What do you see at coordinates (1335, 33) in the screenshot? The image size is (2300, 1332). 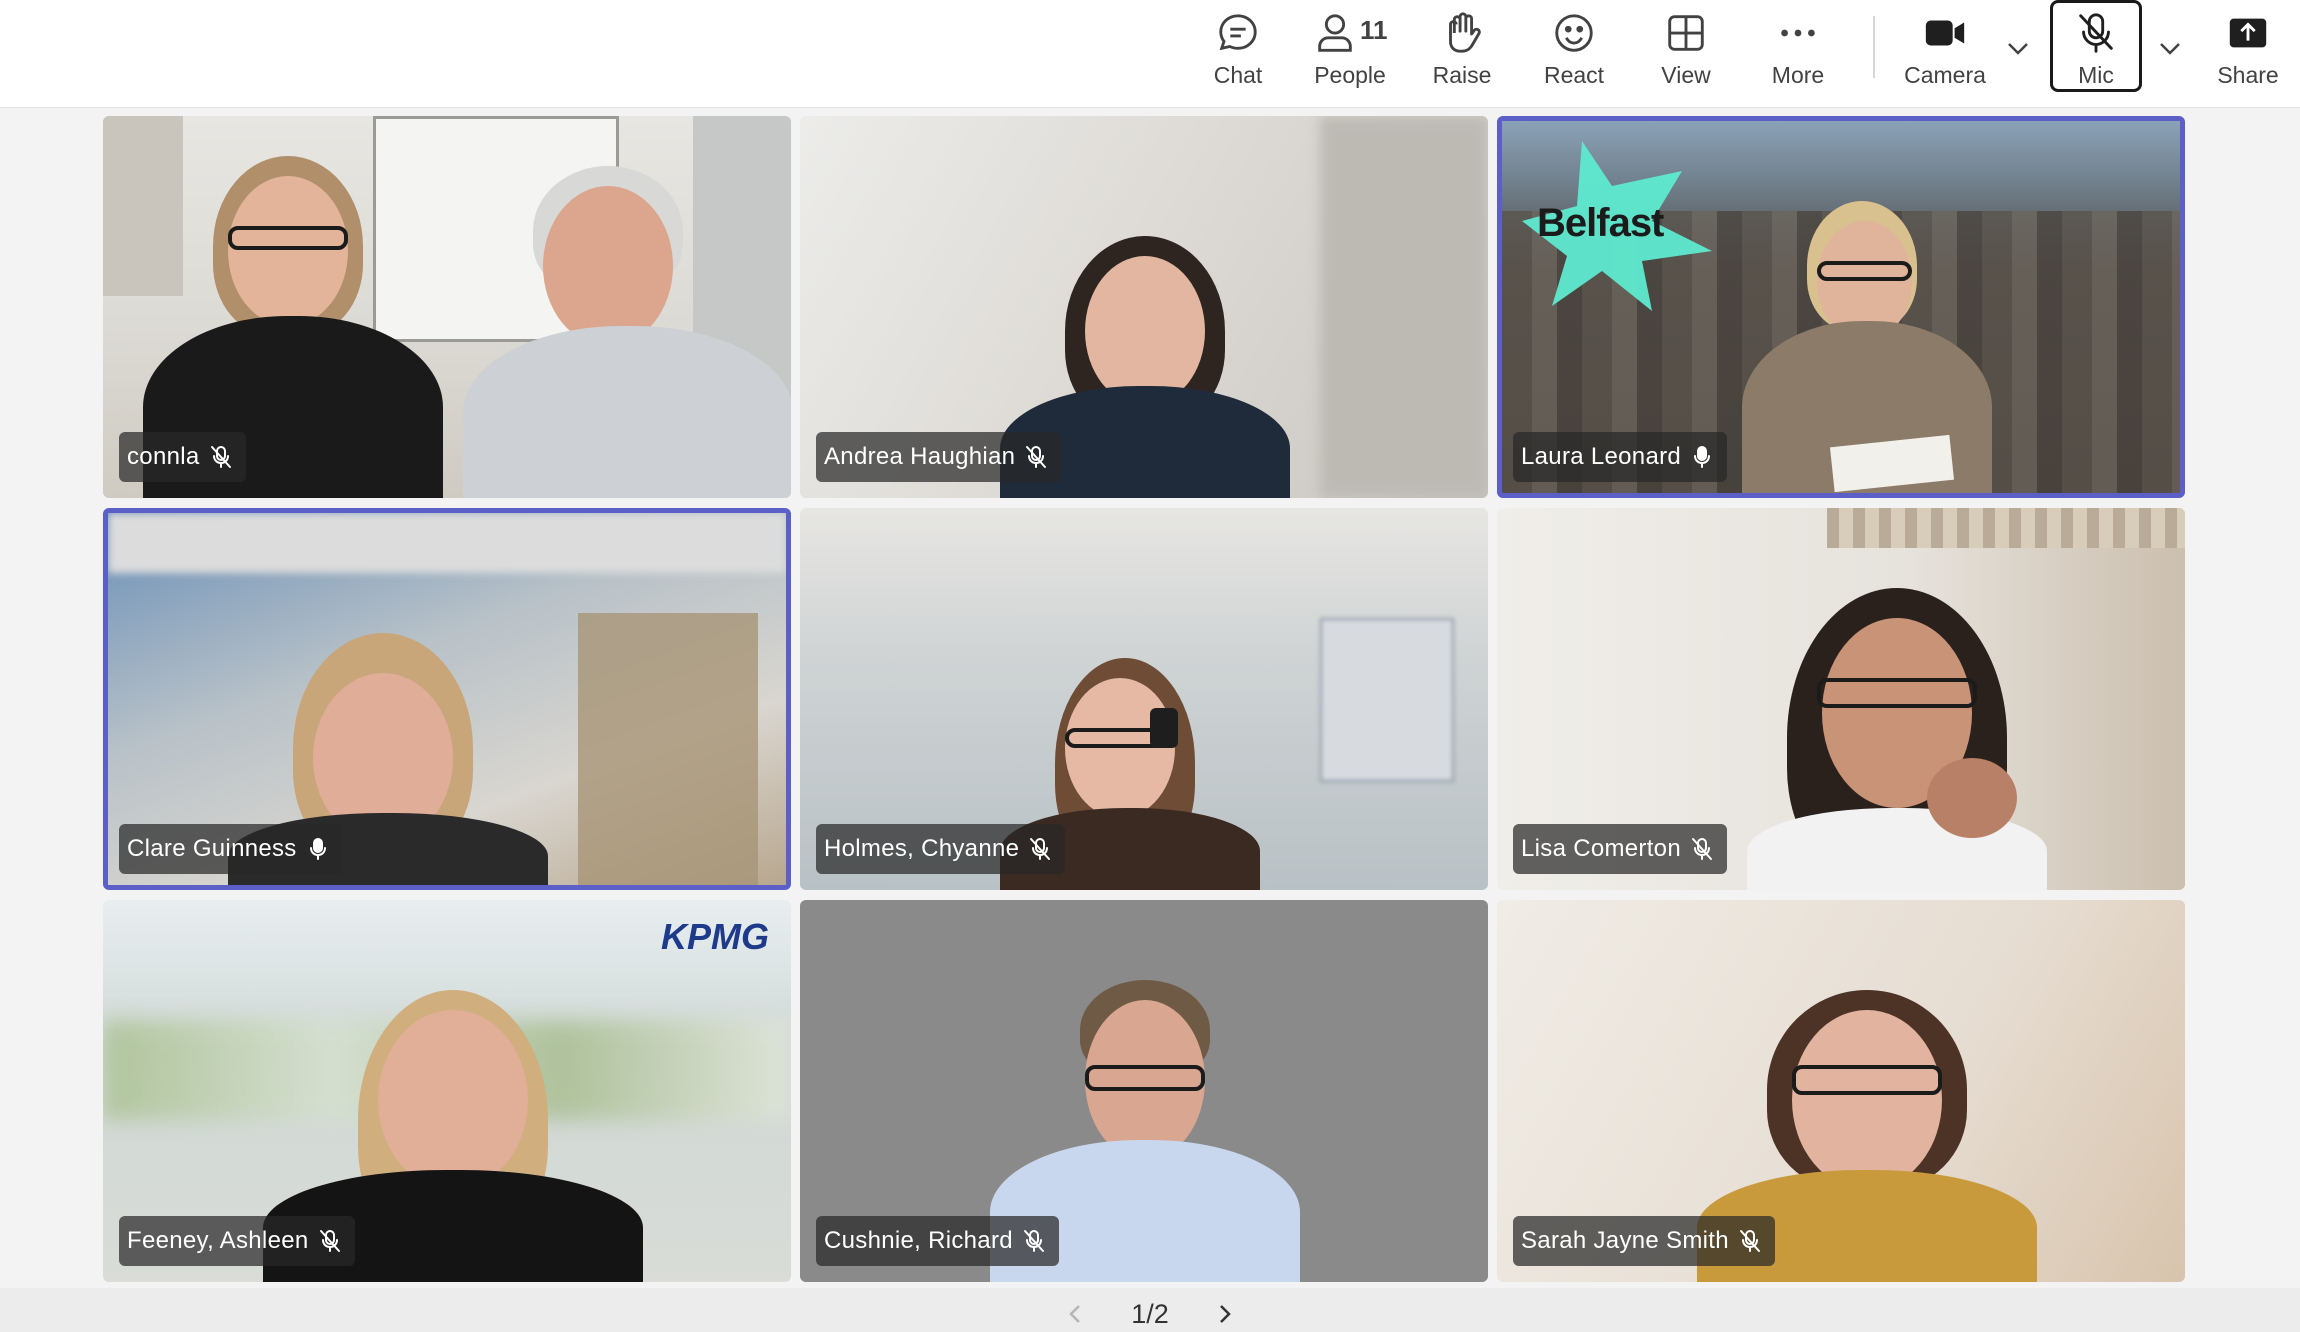 I see `people-icon` at bounding box center [1335, 33].